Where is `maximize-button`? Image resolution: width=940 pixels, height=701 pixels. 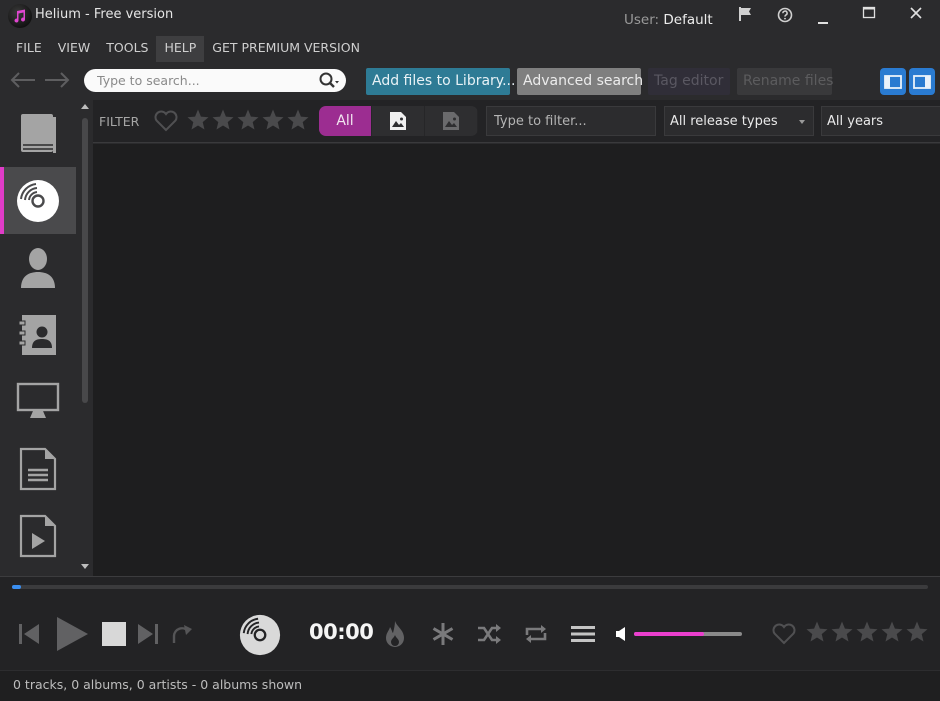
maximize-button is located at coordinates (869, 13).